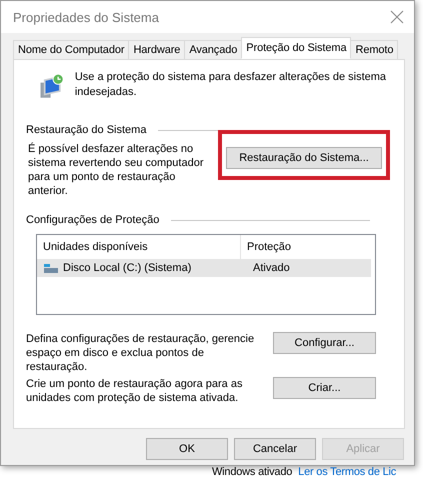 This screenshot has width=423, height=479. What do you see at coordinates (127, 268) in the screenshot?
I see `table-cell: Disco Local (C:) (Sistema)` at bounding box center [127, 268].